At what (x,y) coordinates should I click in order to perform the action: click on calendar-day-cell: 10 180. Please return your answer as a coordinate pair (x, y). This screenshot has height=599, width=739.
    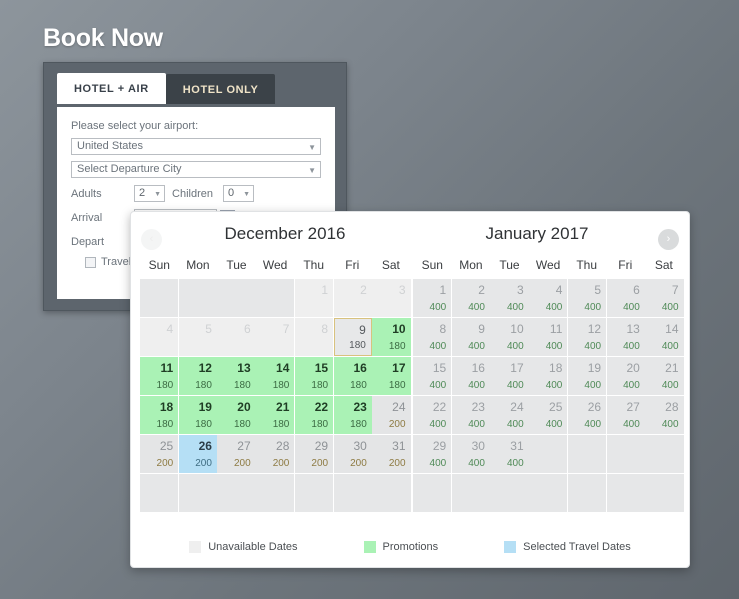
    Looking at the image, I should click on (391, 337).